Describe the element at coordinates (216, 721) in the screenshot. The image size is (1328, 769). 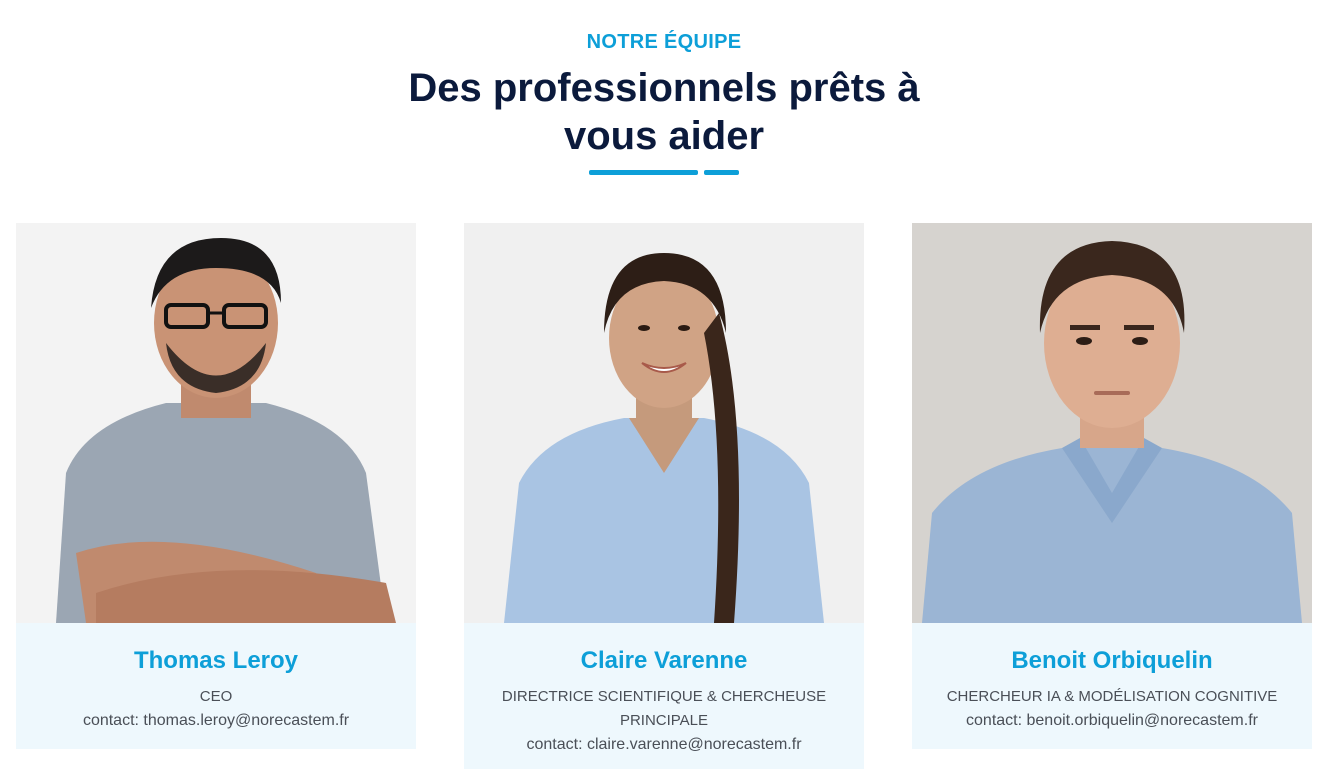
I see `team-member-contact: contact: thomas.leroy@norecastem.fr` at that location.